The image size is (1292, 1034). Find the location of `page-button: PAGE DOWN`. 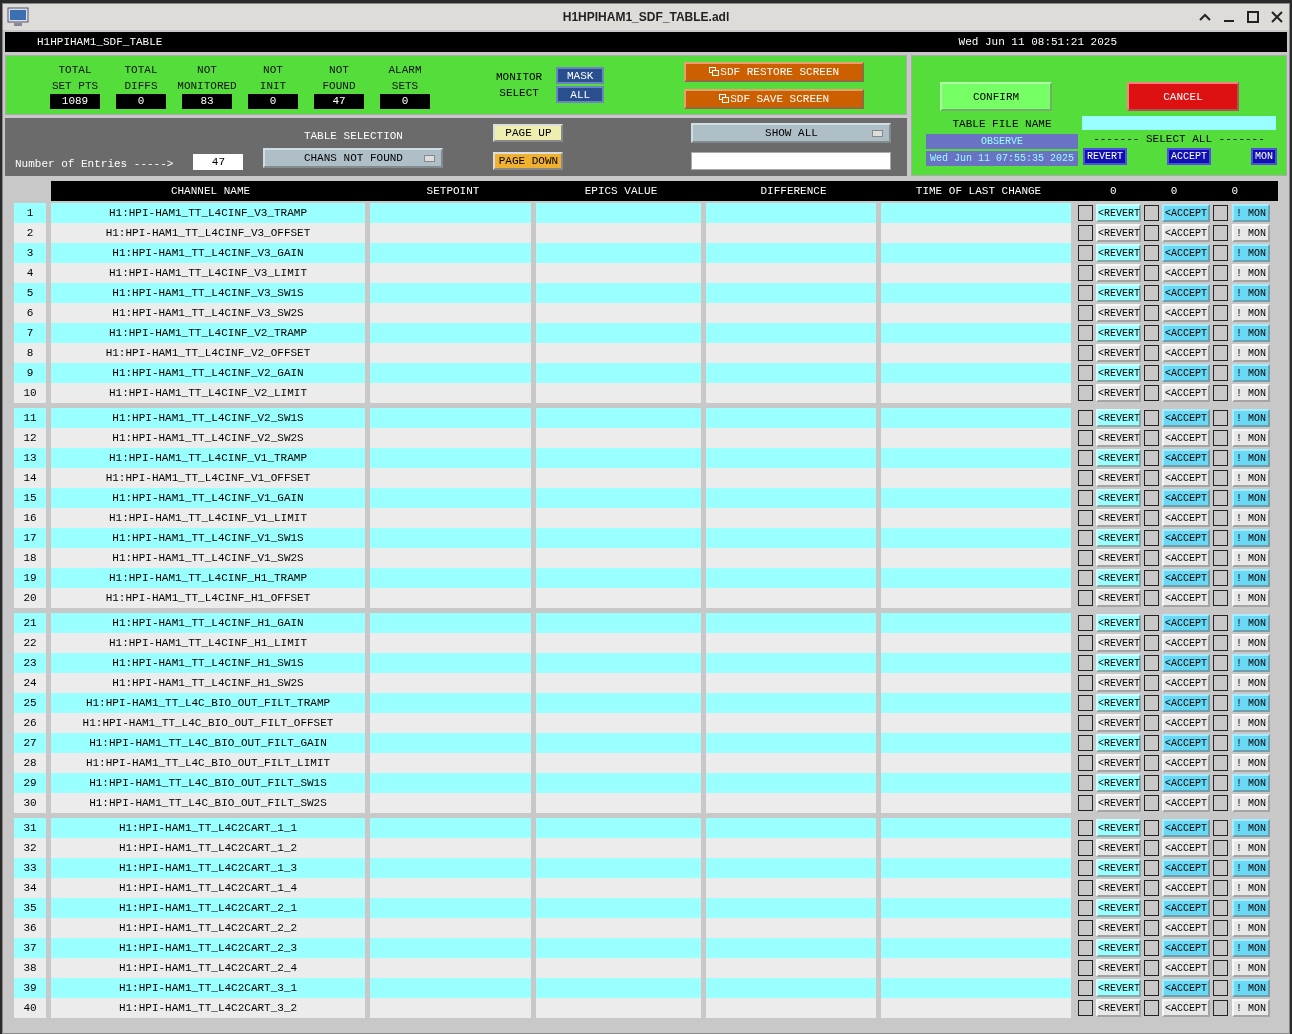

page-button: PAGE DOWN is located at coordinates (528, 161).